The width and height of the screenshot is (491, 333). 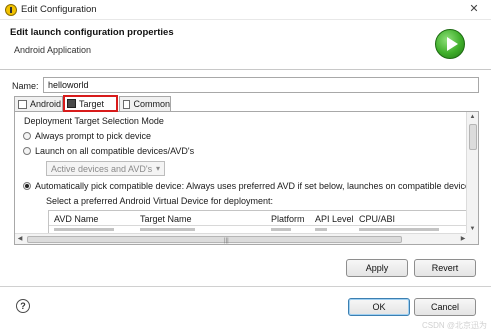 I want to click on column-header-cpu-abi: CPU/ABI, so click(x=377, y=219).